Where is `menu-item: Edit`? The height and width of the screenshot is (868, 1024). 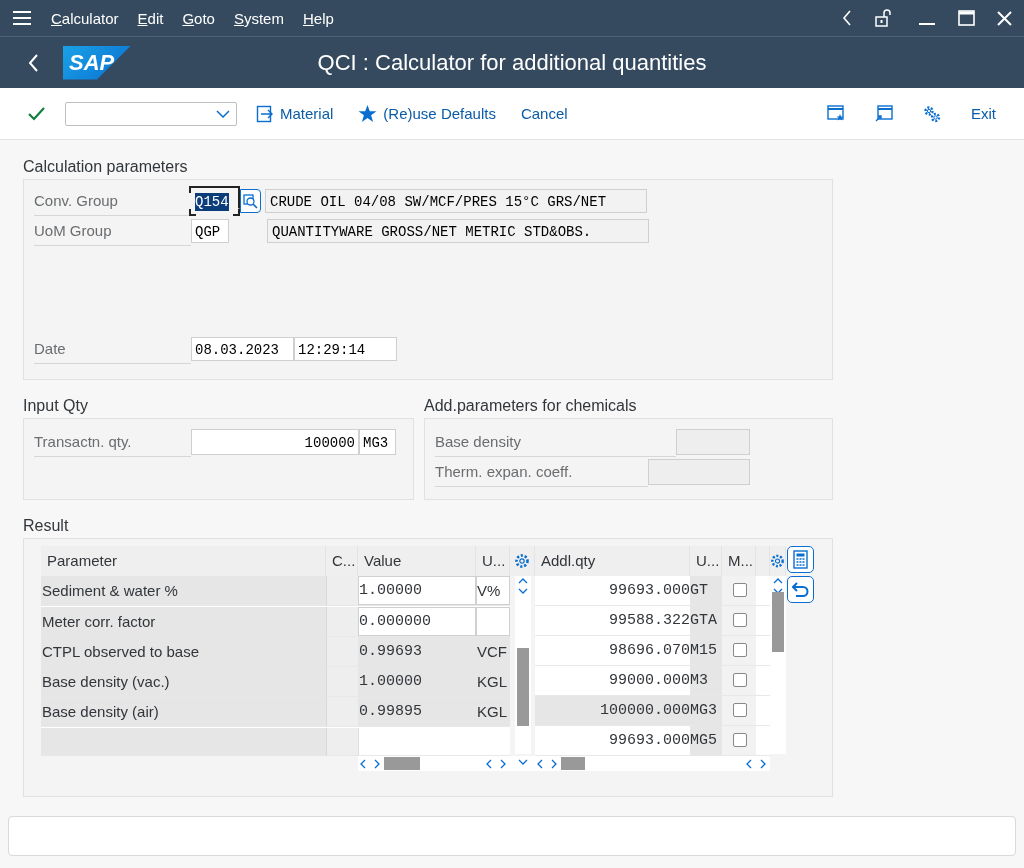
menu-item: Edit is located at coordinates (150, 18).